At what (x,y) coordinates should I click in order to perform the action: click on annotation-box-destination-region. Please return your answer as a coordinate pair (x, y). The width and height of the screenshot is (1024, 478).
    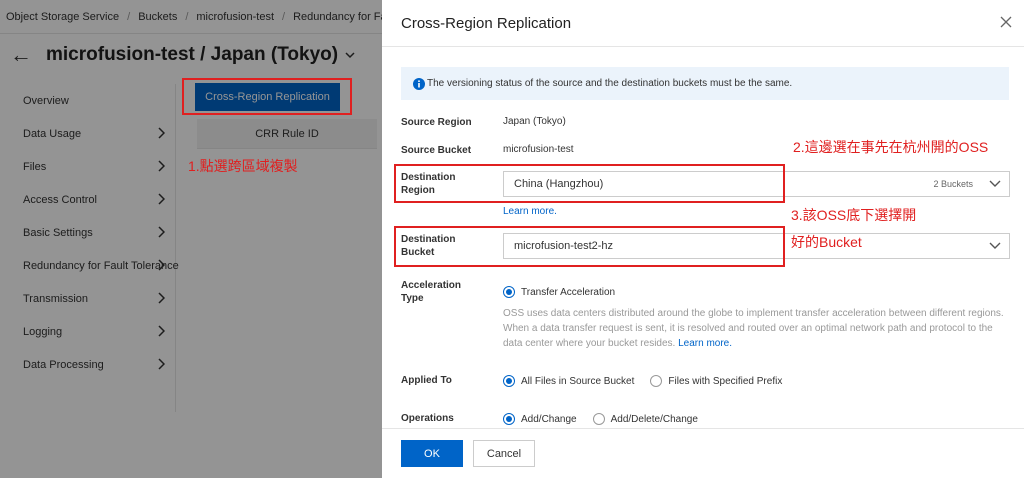
    Looking at the image, I should click on (589, 183).